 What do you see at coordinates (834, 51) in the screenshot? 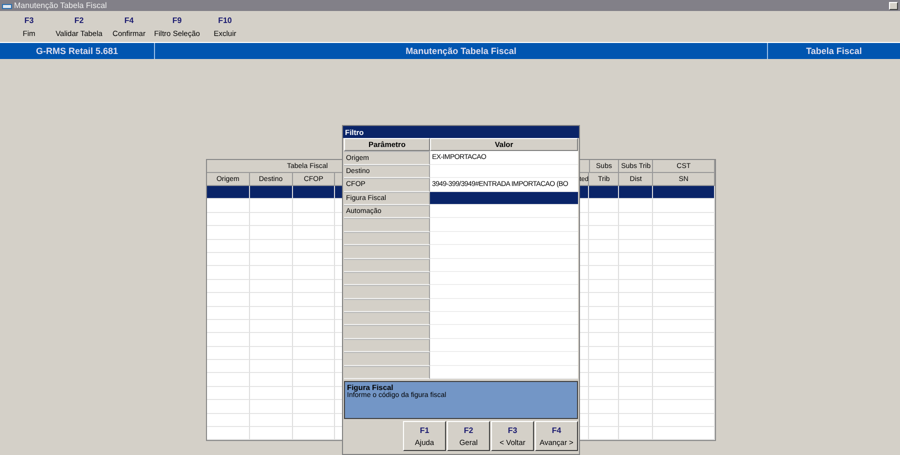
I see `section-title: Tabela Fiscal` at bounding box center [834, 51].